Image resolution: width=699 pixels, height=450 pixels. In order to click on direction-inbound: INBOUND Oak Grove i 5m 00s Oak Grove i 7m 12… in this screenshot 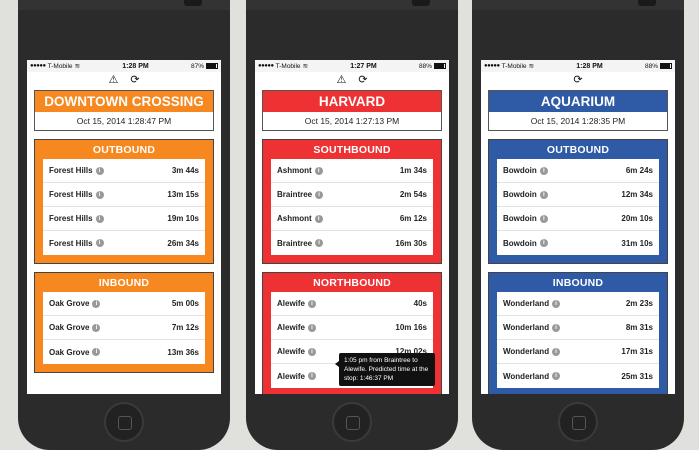, I will do `click(124, 322)`.